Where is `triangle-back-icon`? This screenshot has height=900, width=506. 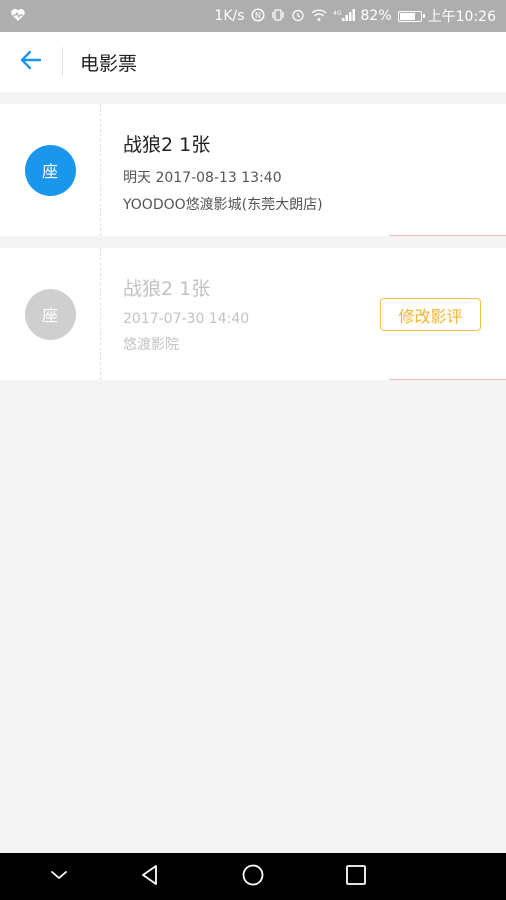 triangle-back-icon is located at coordinates (150, 877).